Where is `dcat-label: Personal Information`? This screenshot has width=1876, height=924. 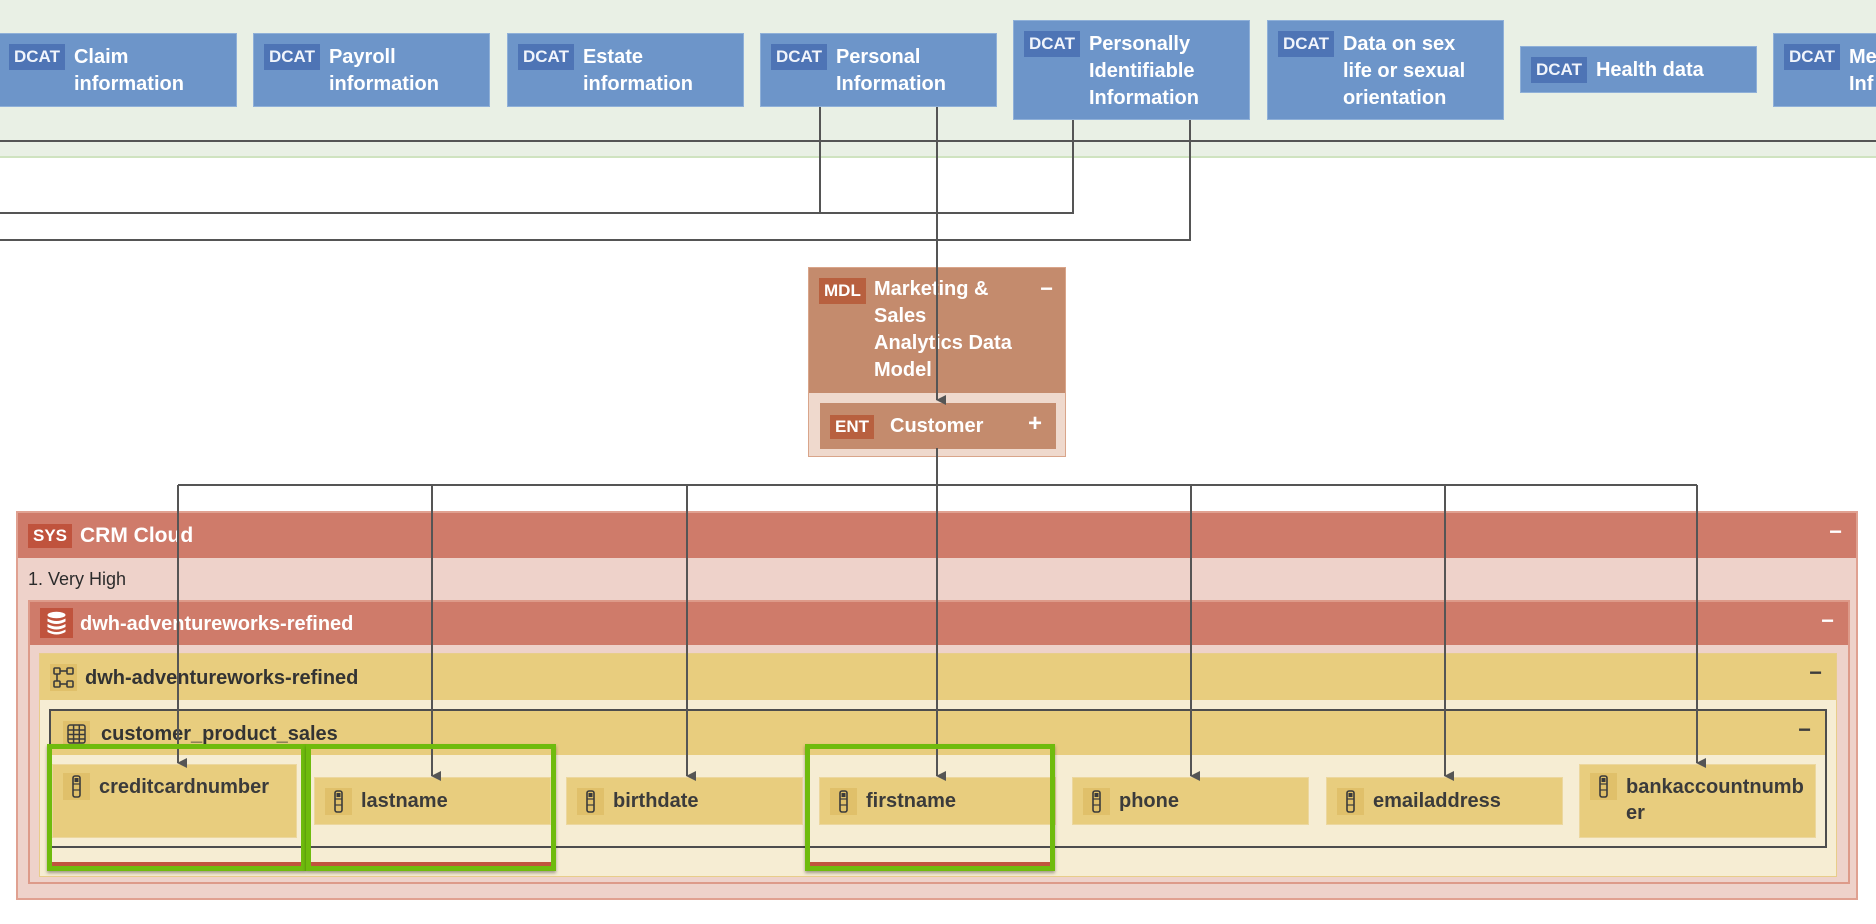
dcat-label: Personal Information is located at coordinates (890, 70).